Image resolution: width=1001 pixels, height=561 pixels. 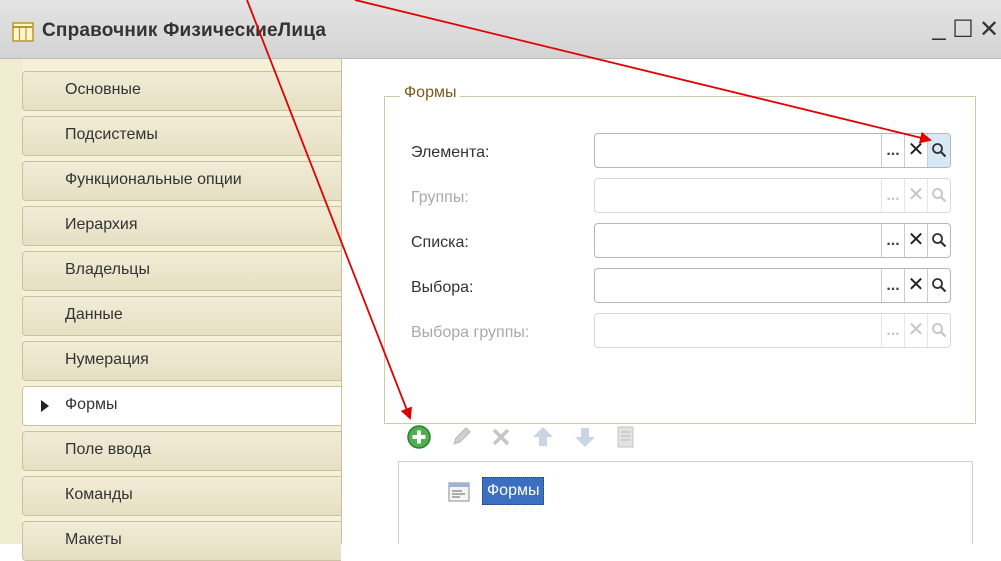 I want to click on nav-item-funktsionalnye-optsii: Функциональные опции, so click(x=181, y=181).